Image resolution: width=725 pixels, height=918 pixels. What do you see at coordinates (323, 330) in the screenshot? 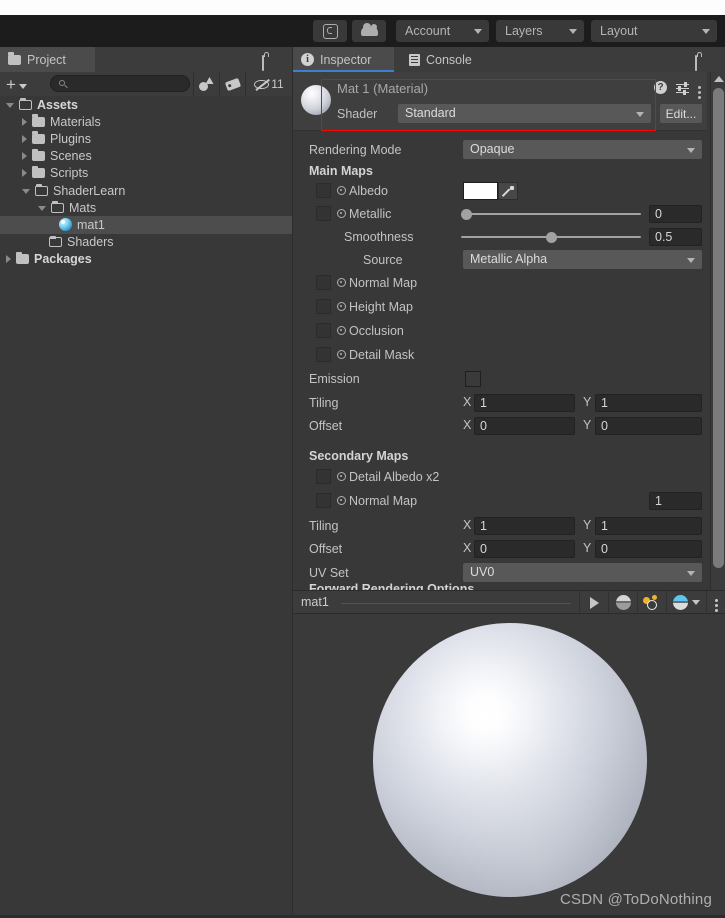
I see `occlusion-texture-slot` at bounding box center [323, 330].